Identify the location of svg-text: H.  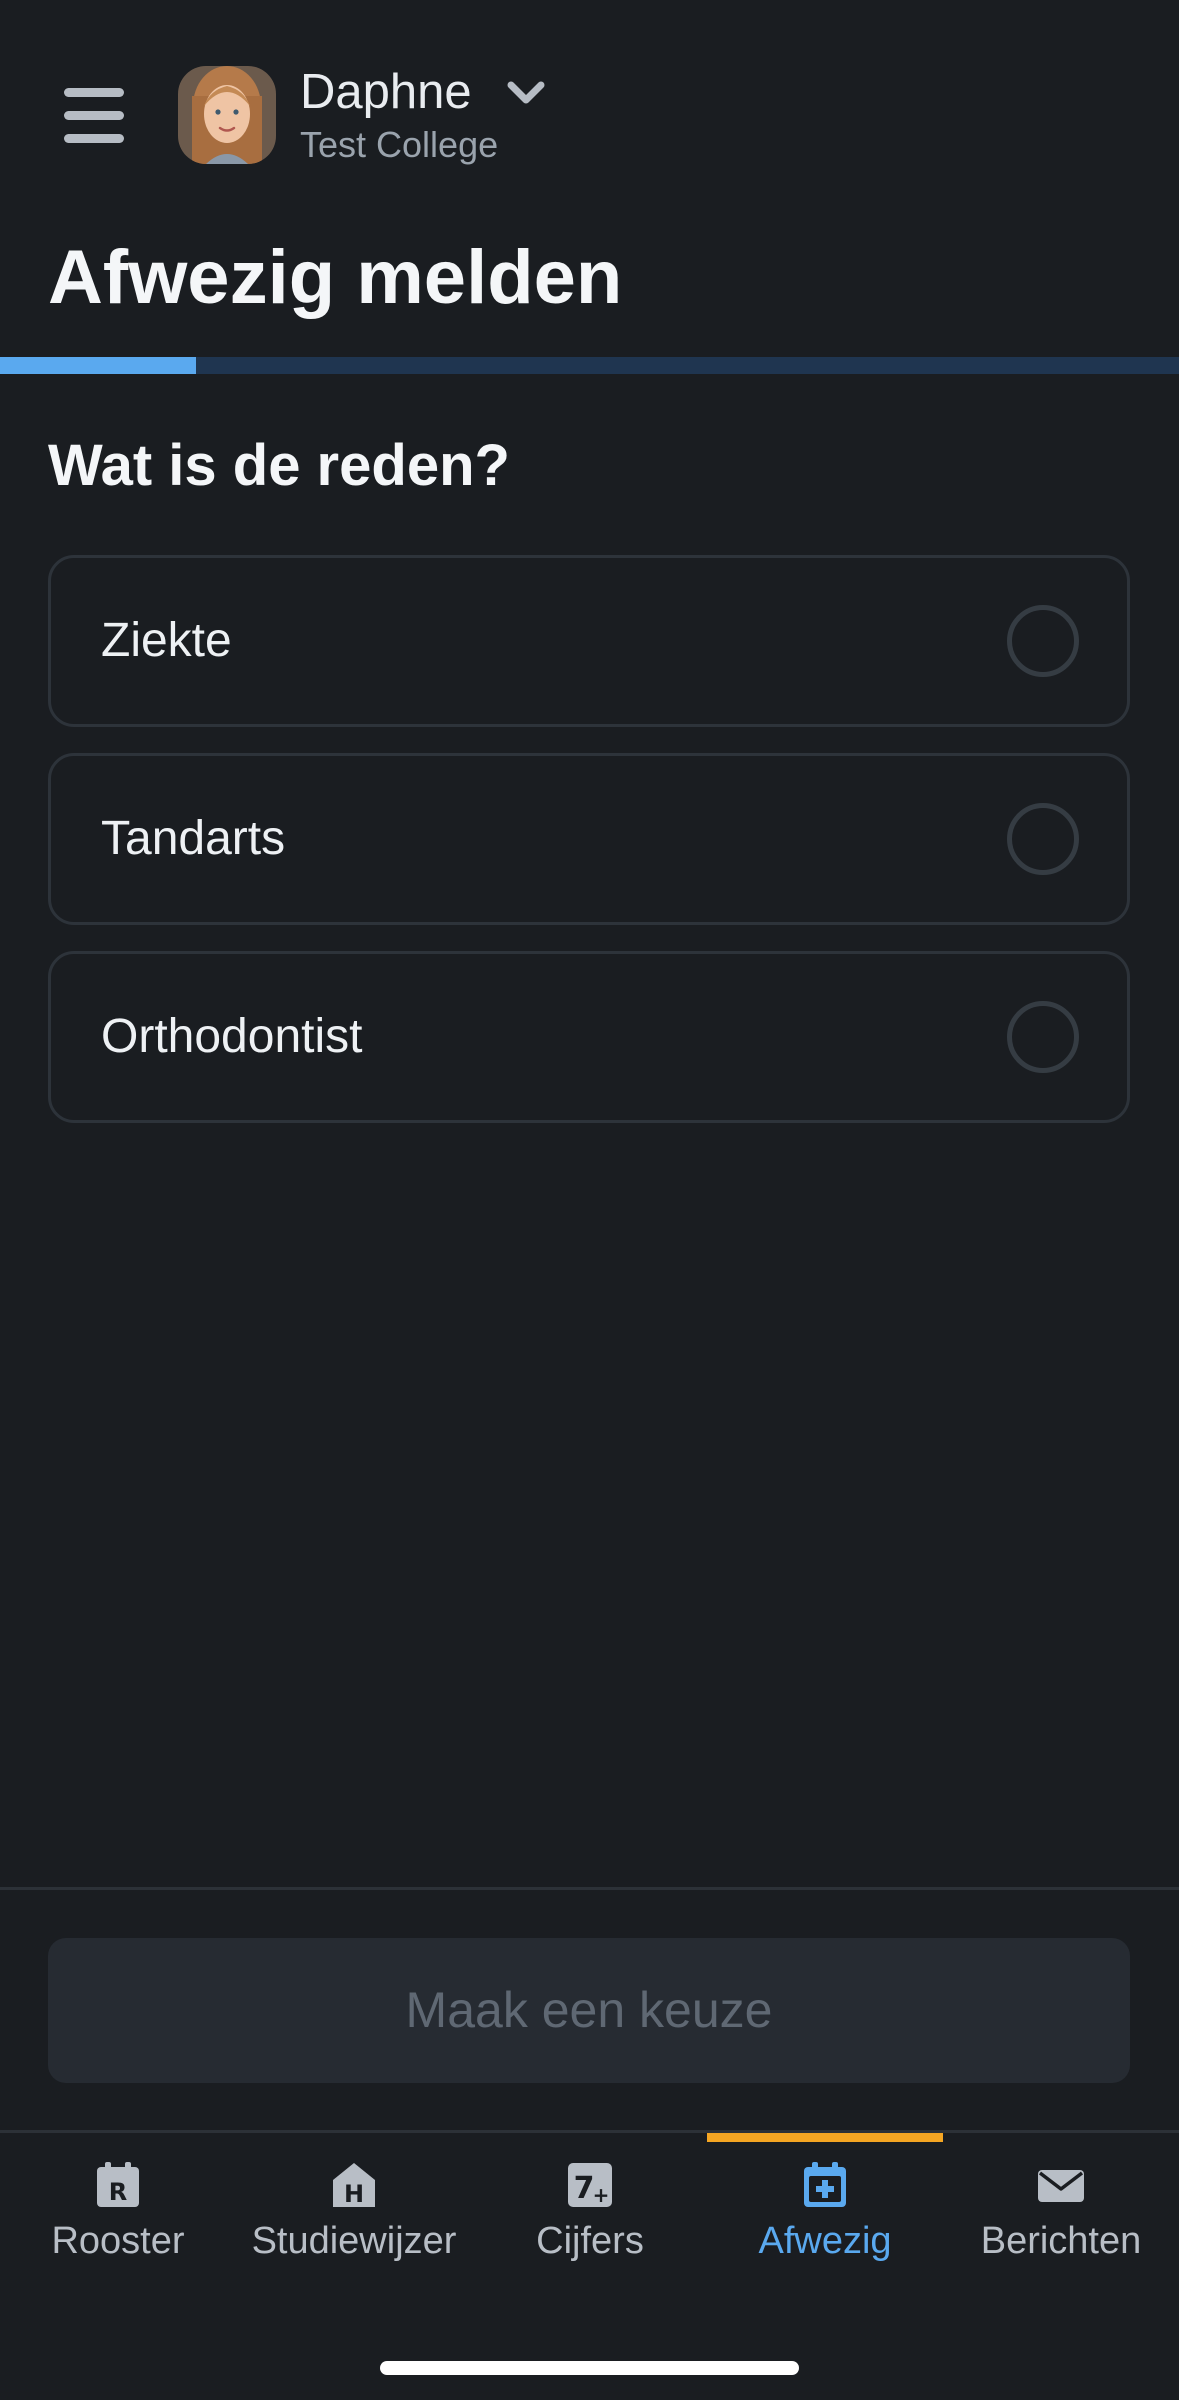
(354, 2194).